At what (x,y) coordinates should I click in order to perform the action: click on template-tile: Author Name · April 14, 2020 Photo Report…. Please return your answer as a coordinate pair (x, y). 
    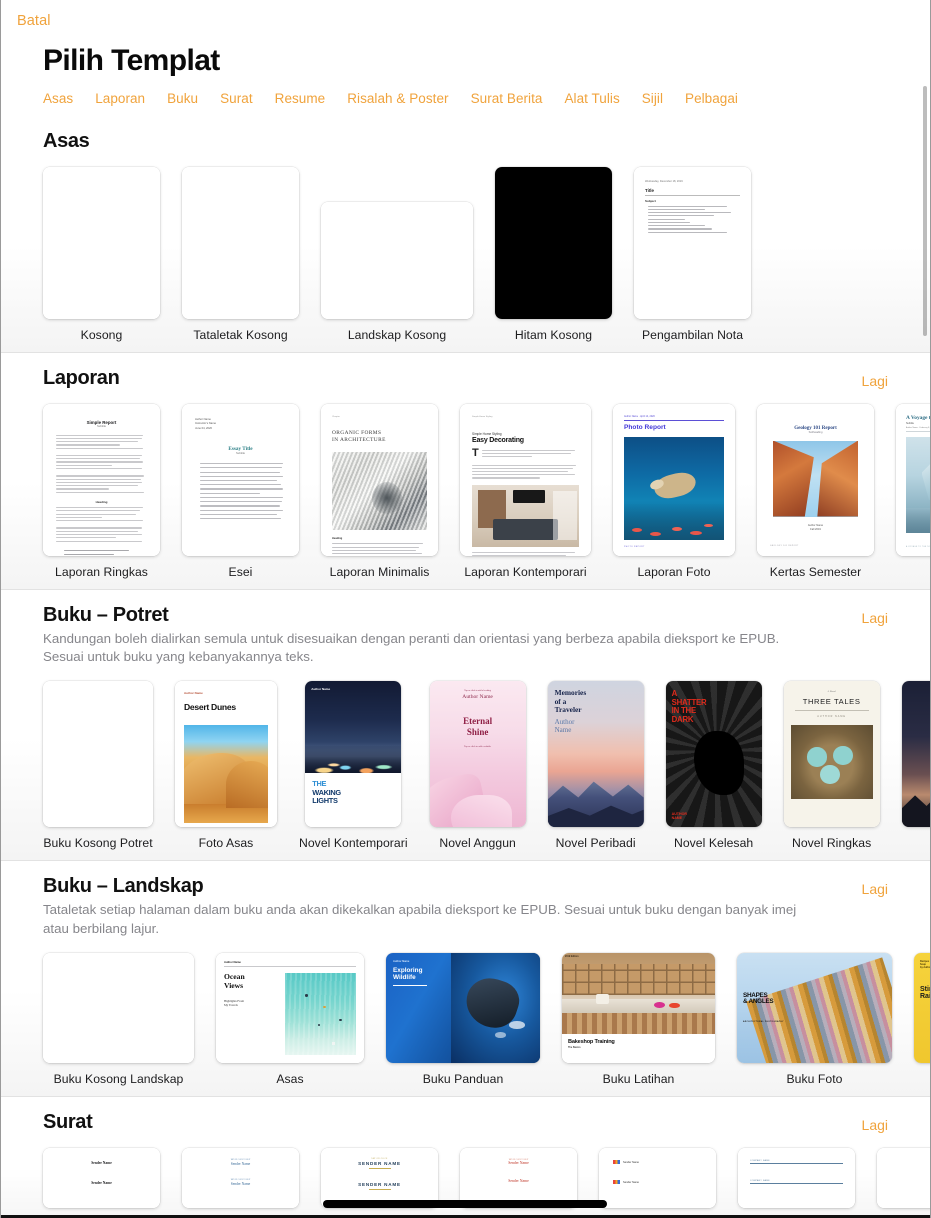
    Looking at the image, I should click on (674, 491).